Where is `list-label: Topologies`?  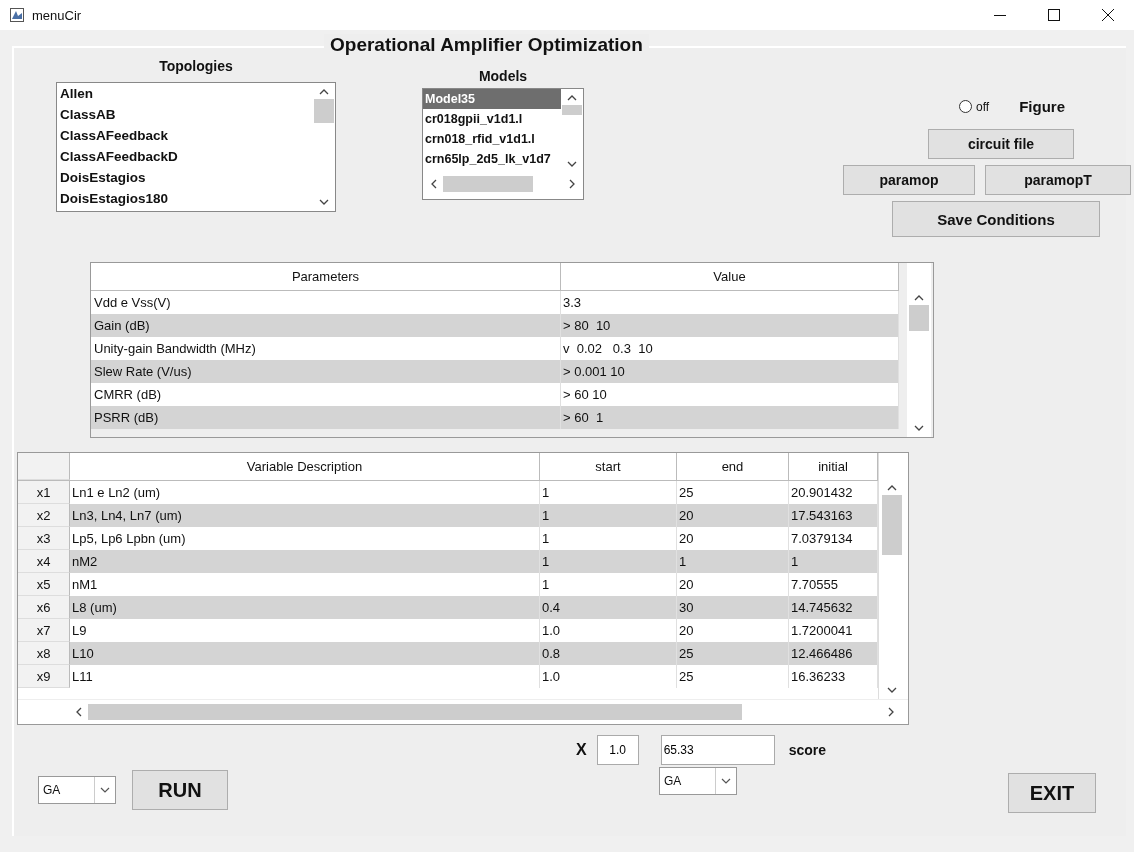
list-label: Topologies is located at coordinates (196, 66).